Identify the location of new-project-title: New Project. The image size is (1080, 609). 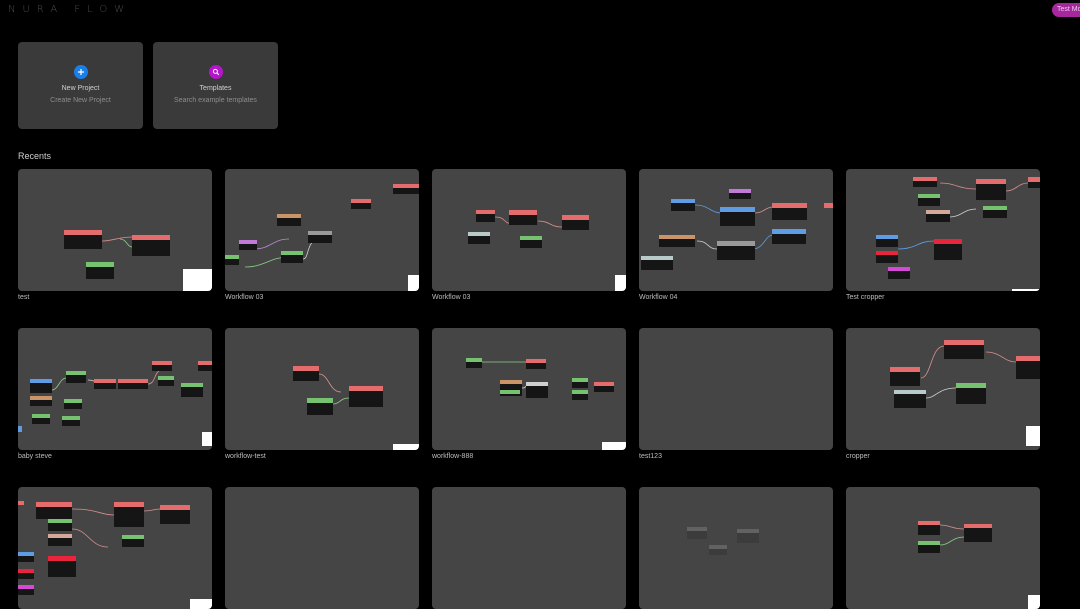
(80, 88).